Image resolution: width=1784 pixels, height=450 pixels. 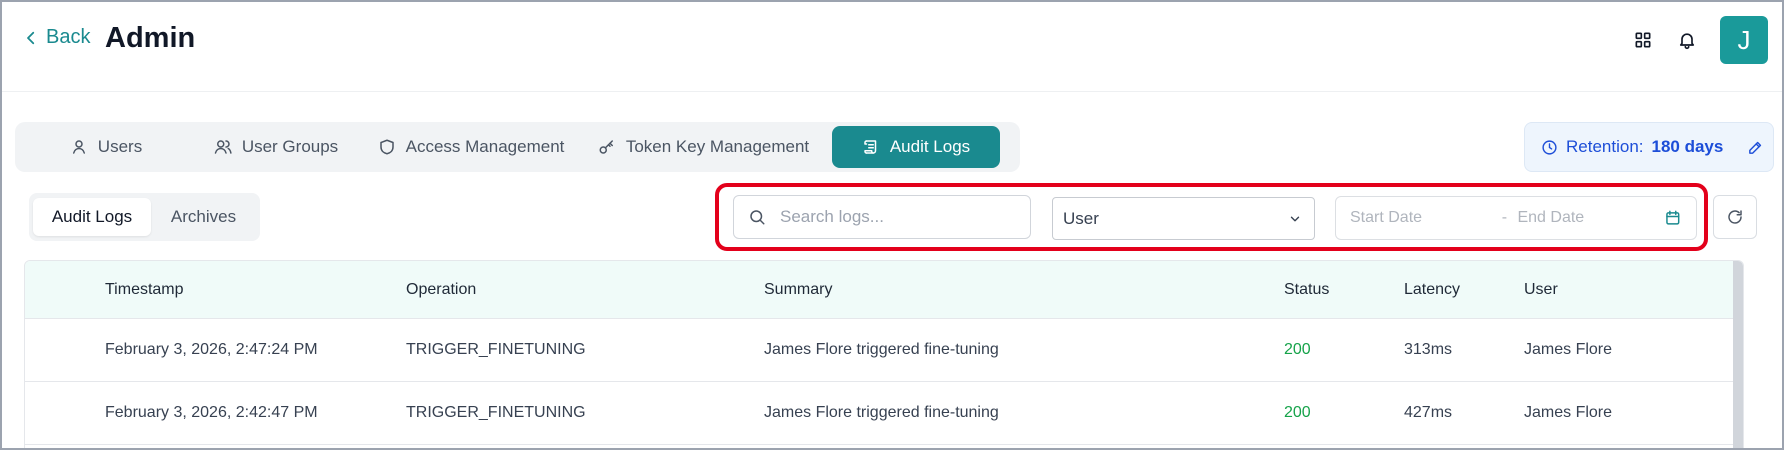 I want to click on chevron-down-icon, so click(x=1295, y=218).